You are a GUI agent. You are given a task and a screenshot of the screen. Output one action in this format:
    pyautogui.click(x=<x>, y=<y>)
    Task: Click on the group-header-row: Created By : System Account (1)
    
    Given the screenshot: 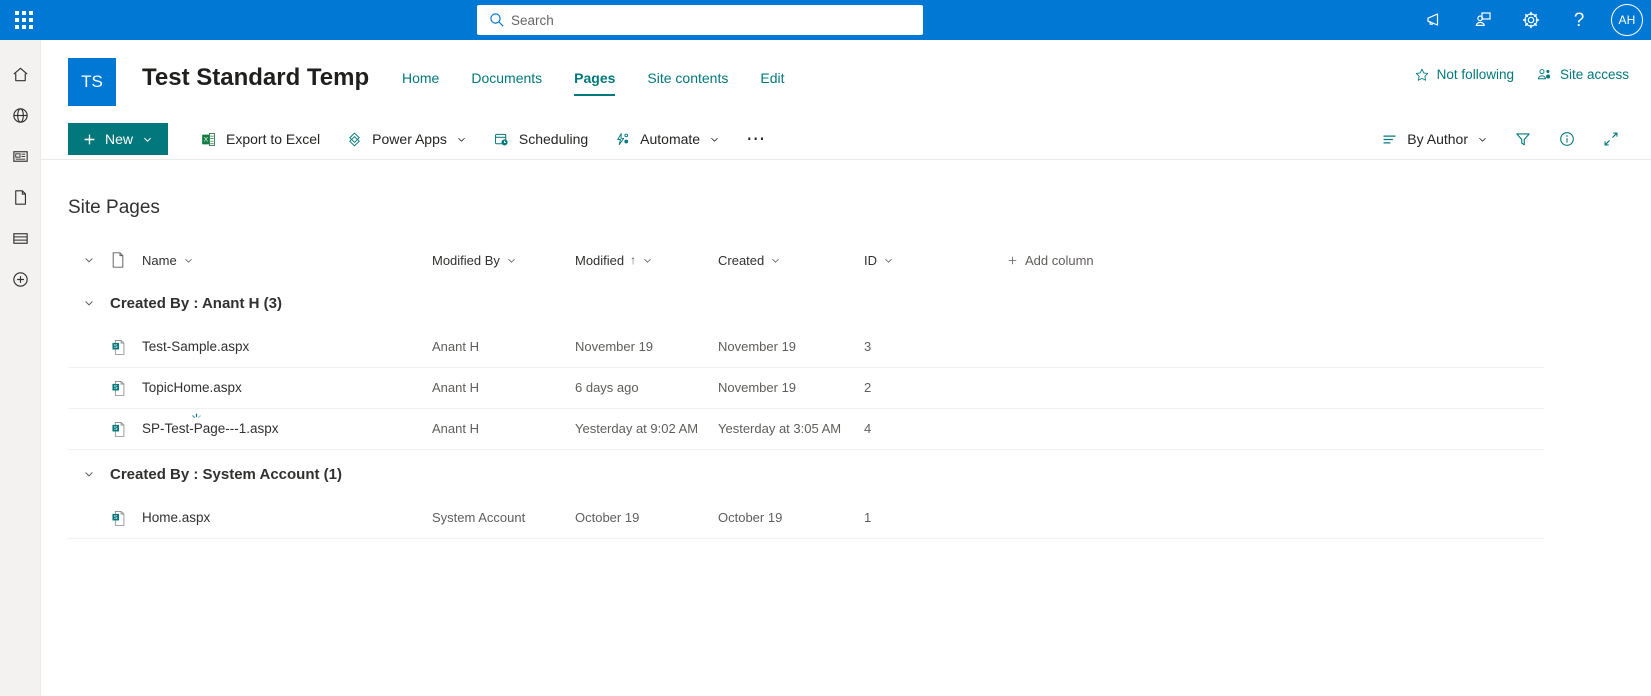 What is the action you would take?
    pyautogui.click(x=806, y=474)
    